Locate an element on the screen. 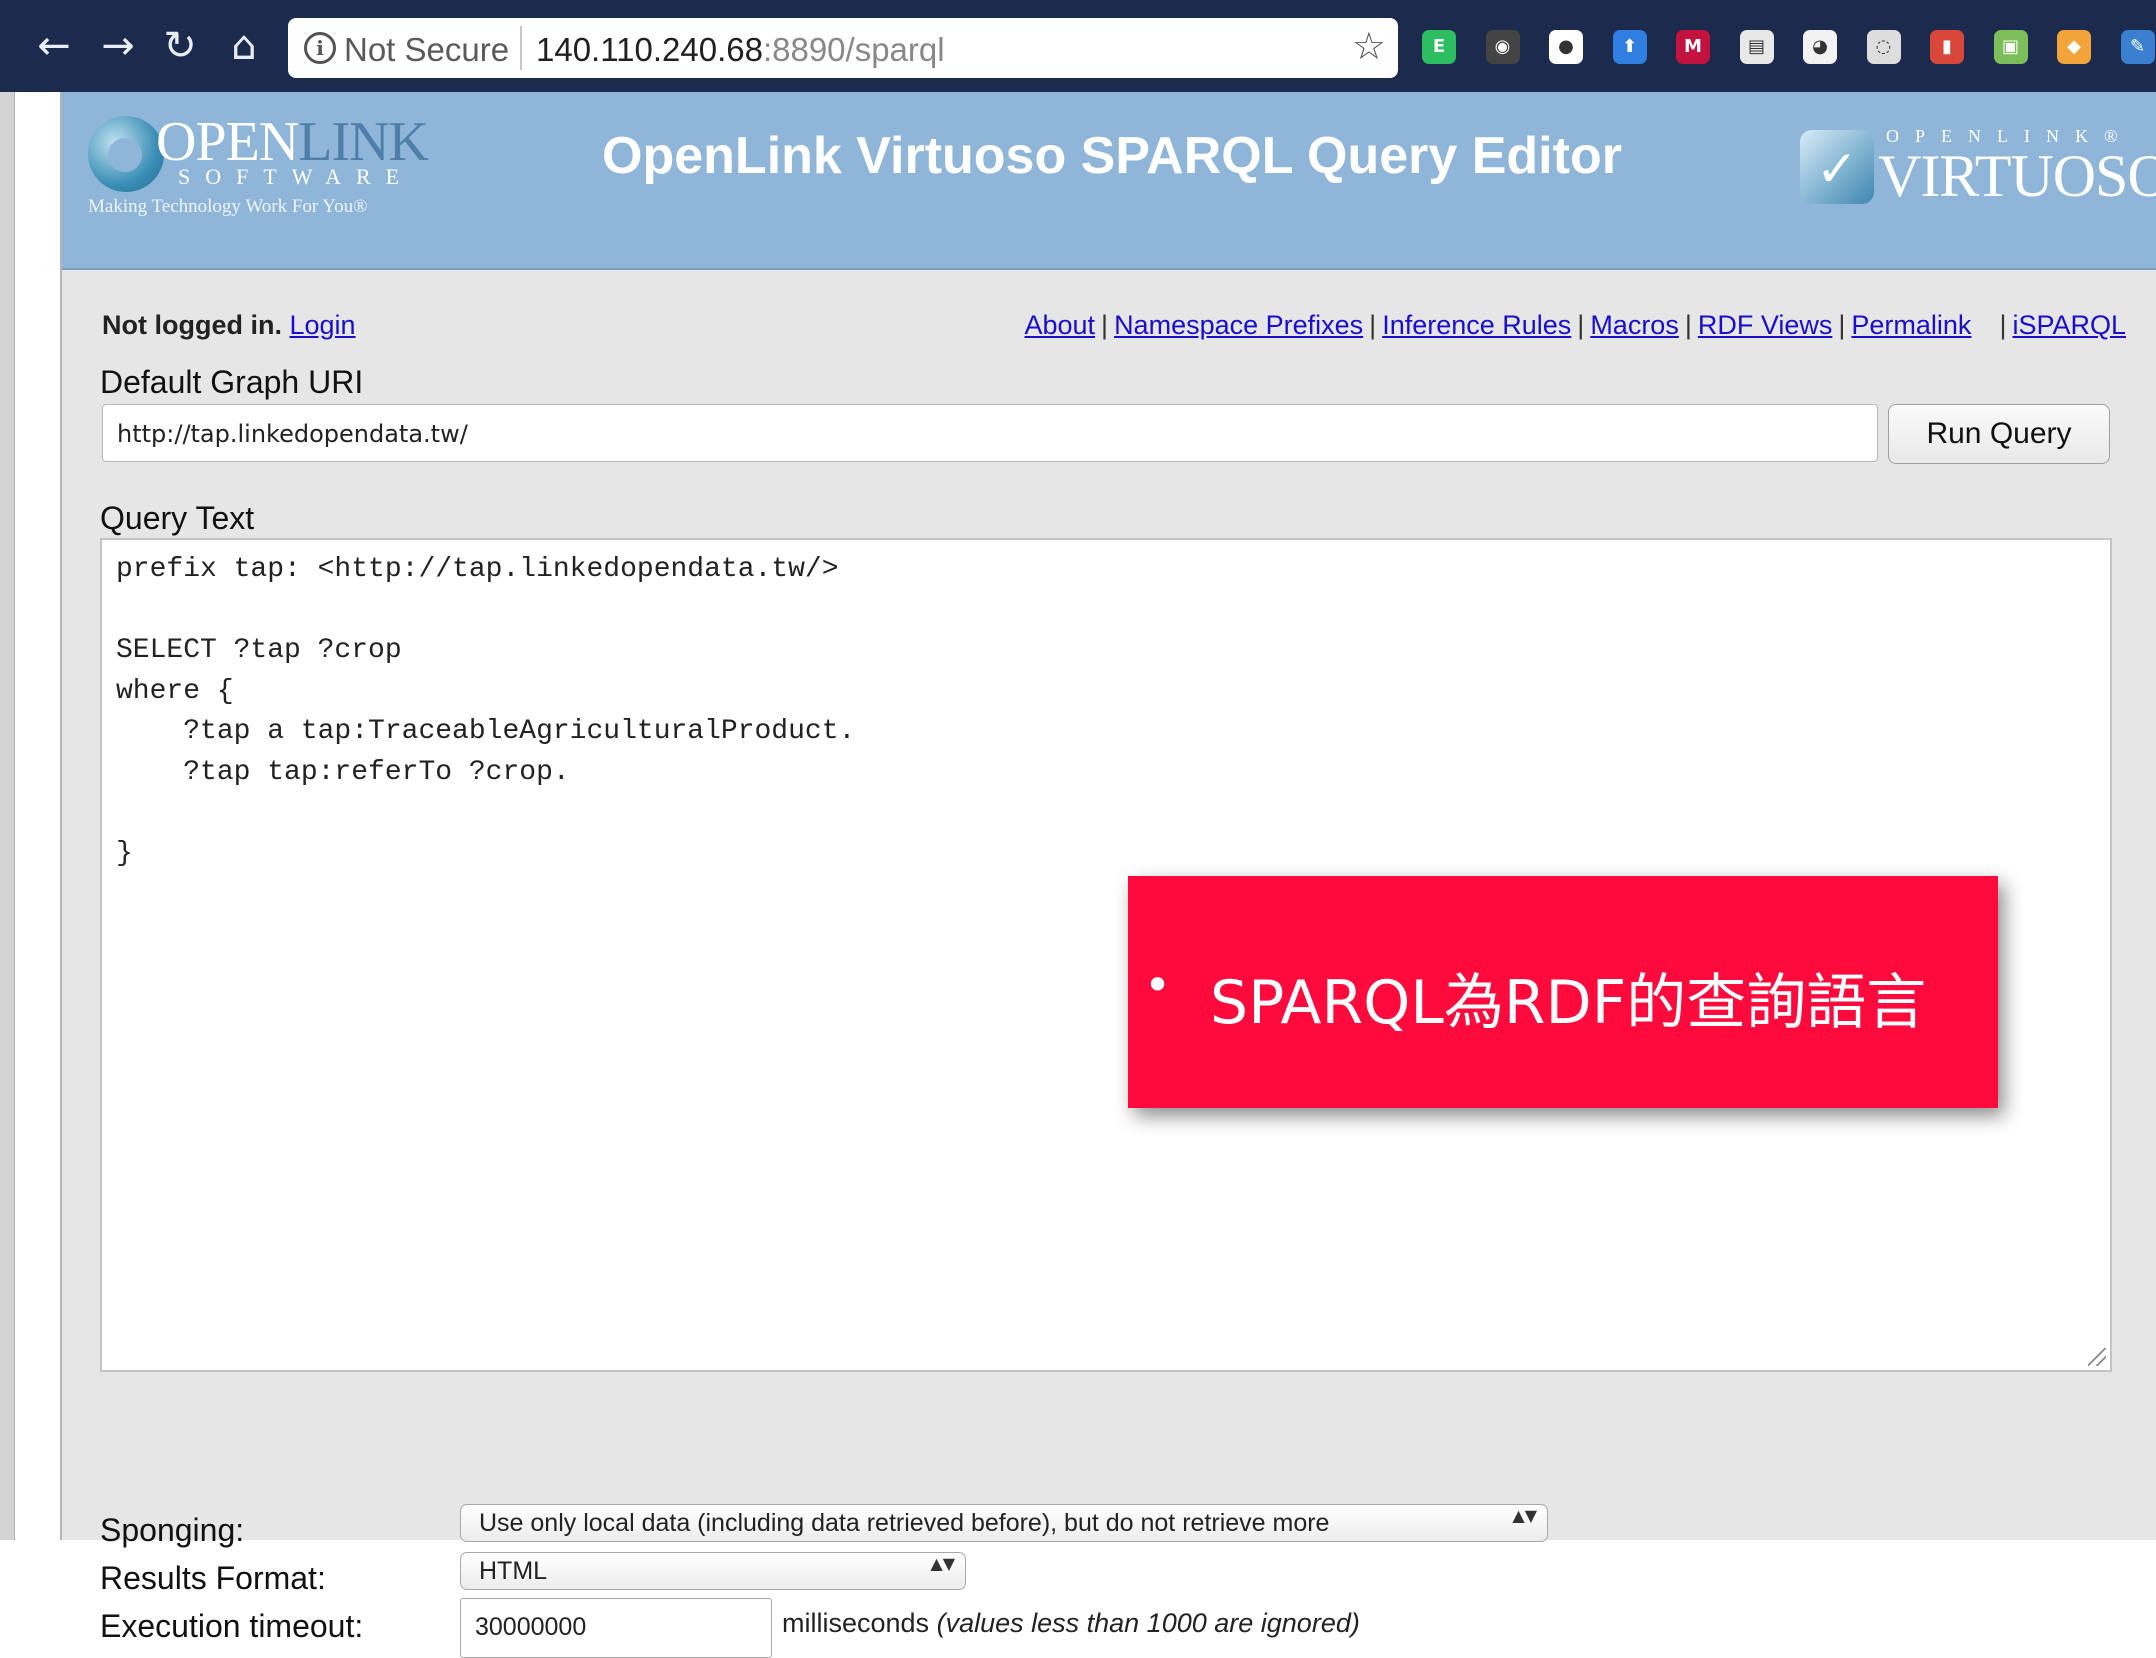 The width and height of the screenshot is (2156, 1658). pdf-icon: ▮ is located at coordinates (1947, 47).